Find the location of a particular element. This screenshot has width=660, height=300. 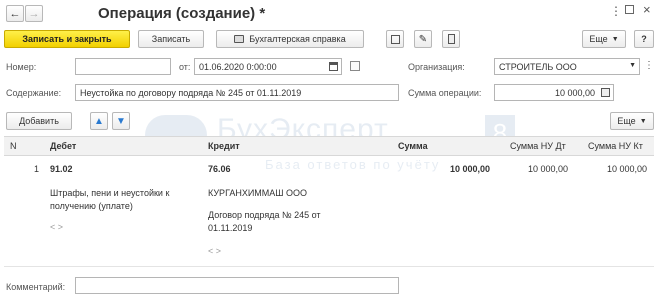

add-row-button: Добавить is located at coordinates (39, 121).